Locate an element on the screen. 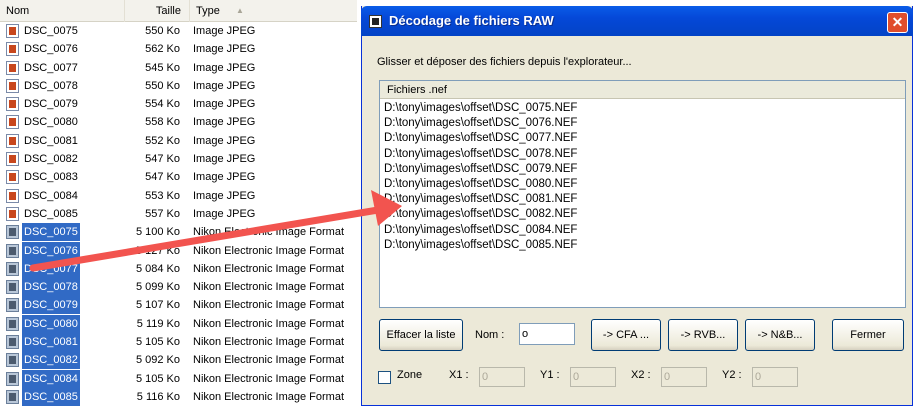 The width and height of the screenshot is (915, 407). list-item: D:\tony\images\offset\DSC_0081.NEF is located at coordinates (480, 199).